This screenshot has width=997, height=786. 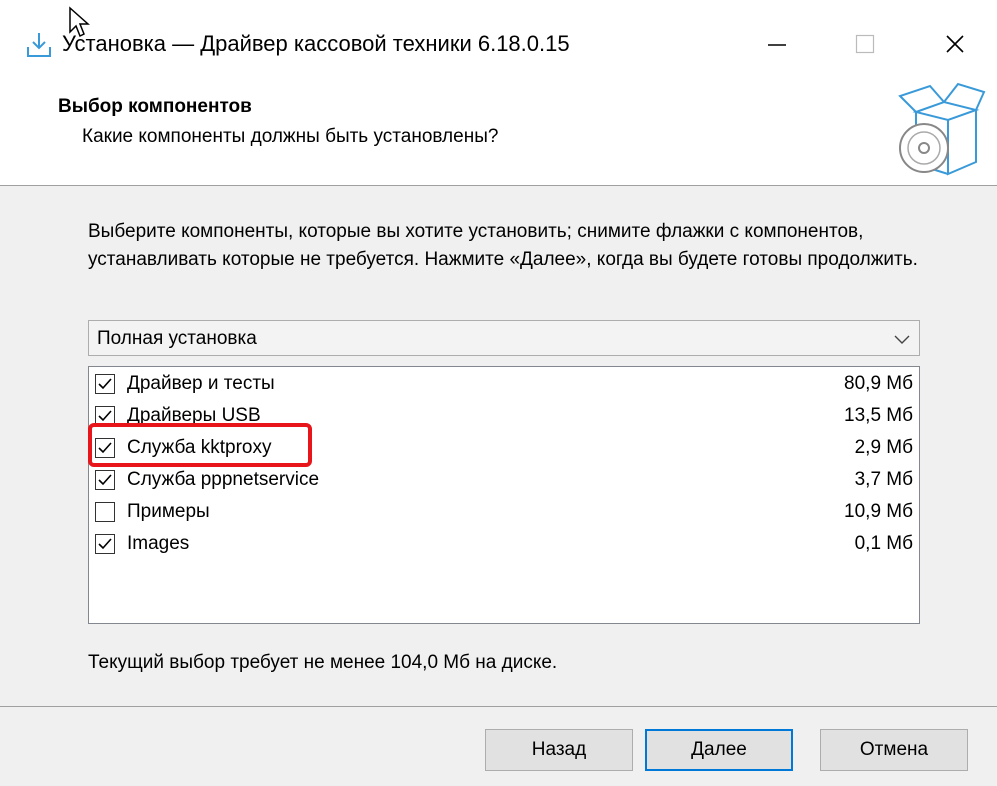 I want to click on component-size: 3,7 Мб, so click(x=883, y=479).